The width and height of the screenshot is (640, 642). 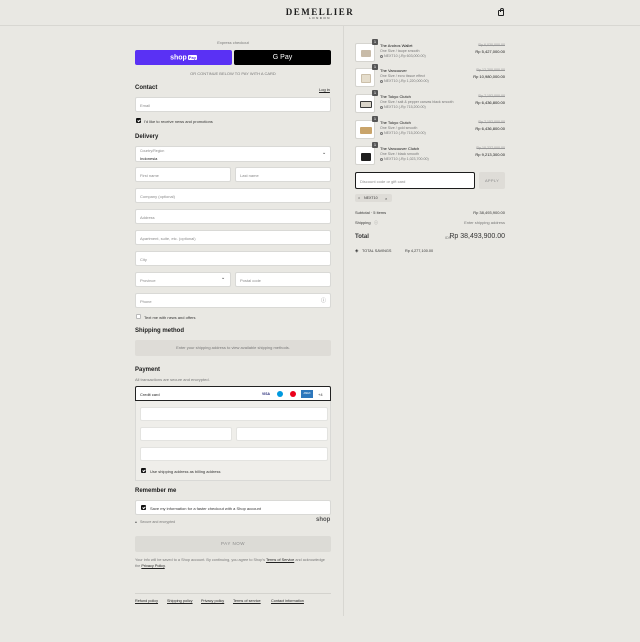 I want to click on contact-information-link: Contact information, so click(x=287, y=601).